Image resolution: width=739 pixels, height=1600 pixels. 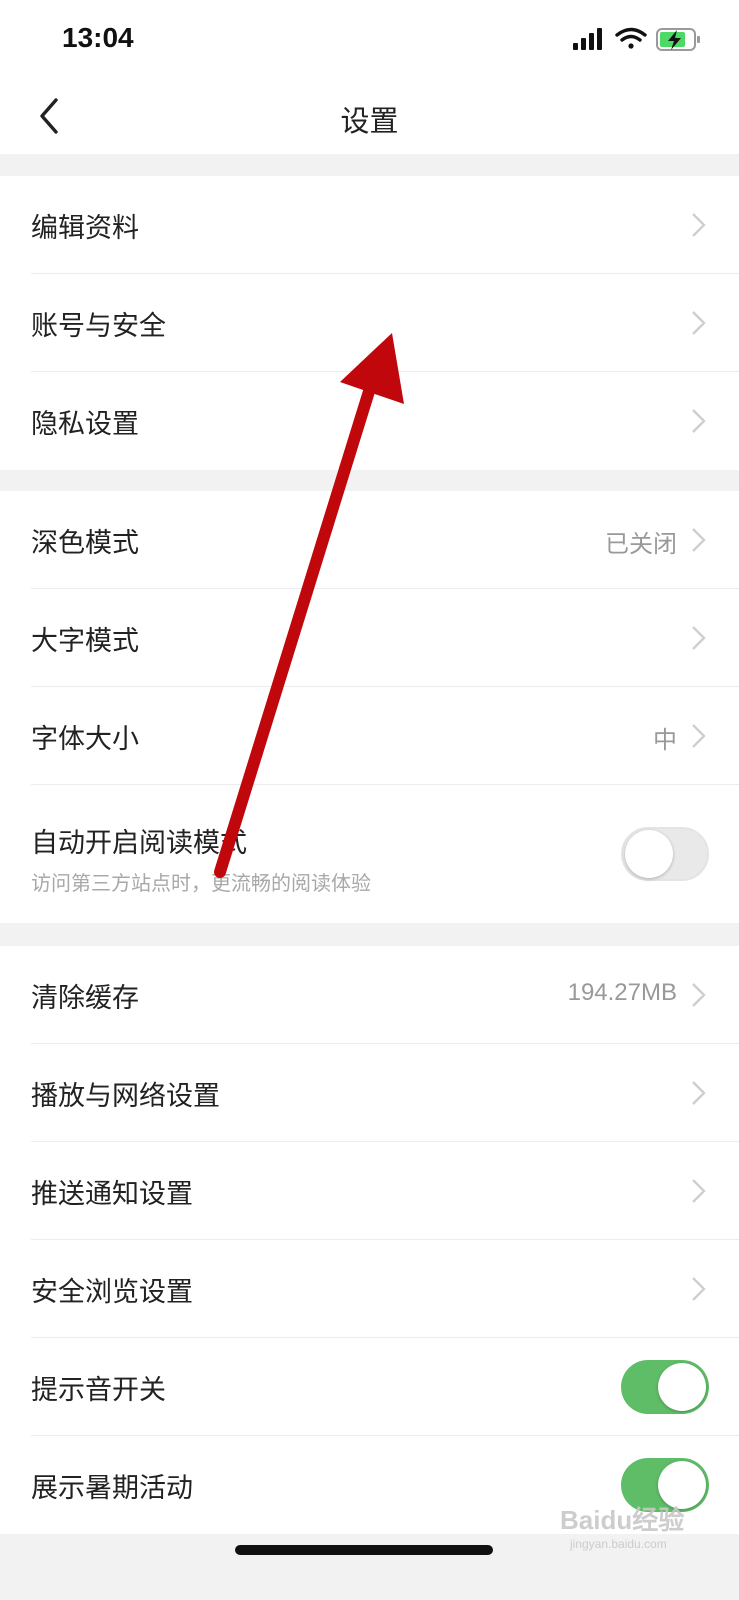 I want to click on nav-bar: 设置, so click(x=369, y=117).